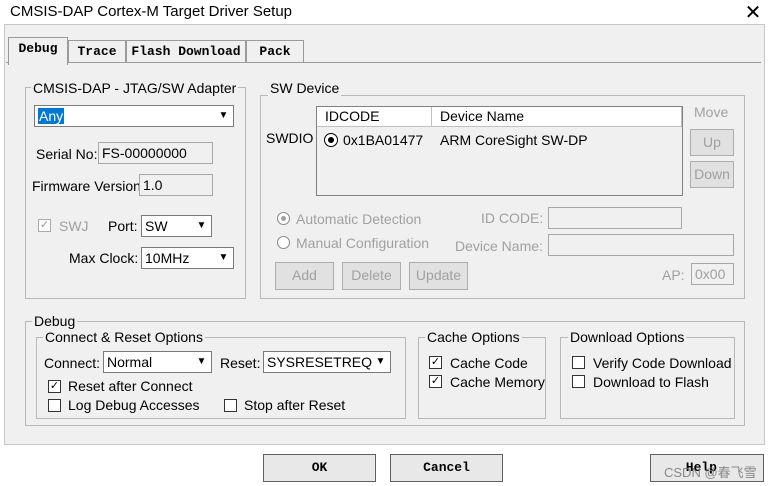  I want to click on cache-options-label: Cache Options, so click(473, 337).